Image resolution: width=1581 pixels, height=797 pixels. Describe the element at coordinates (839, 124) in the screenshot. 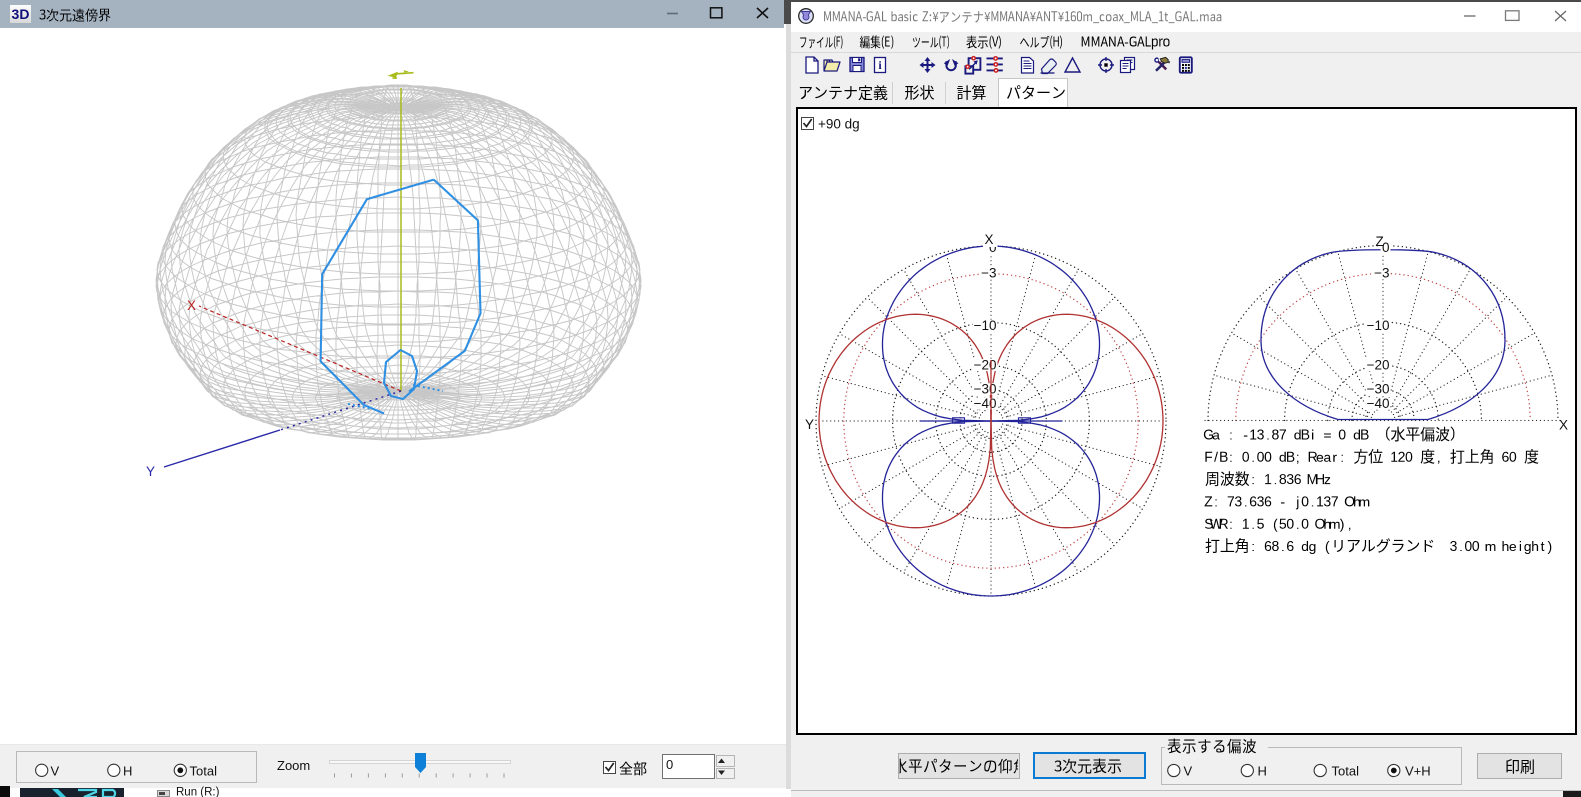

I see `svg-text: +90 dg` at that location.